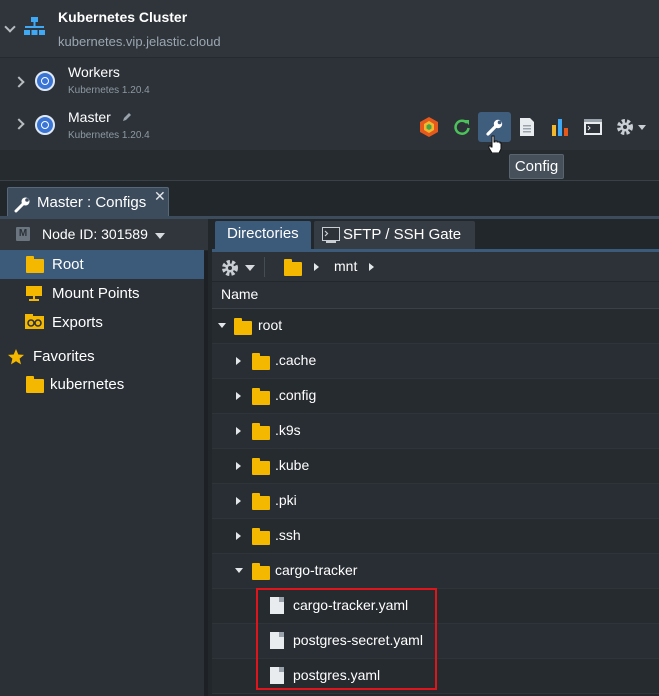 The image size is (659, 696). I want to click on environment-domain: kubernetes.vip.jelastic.cloud, so click(139, 41).